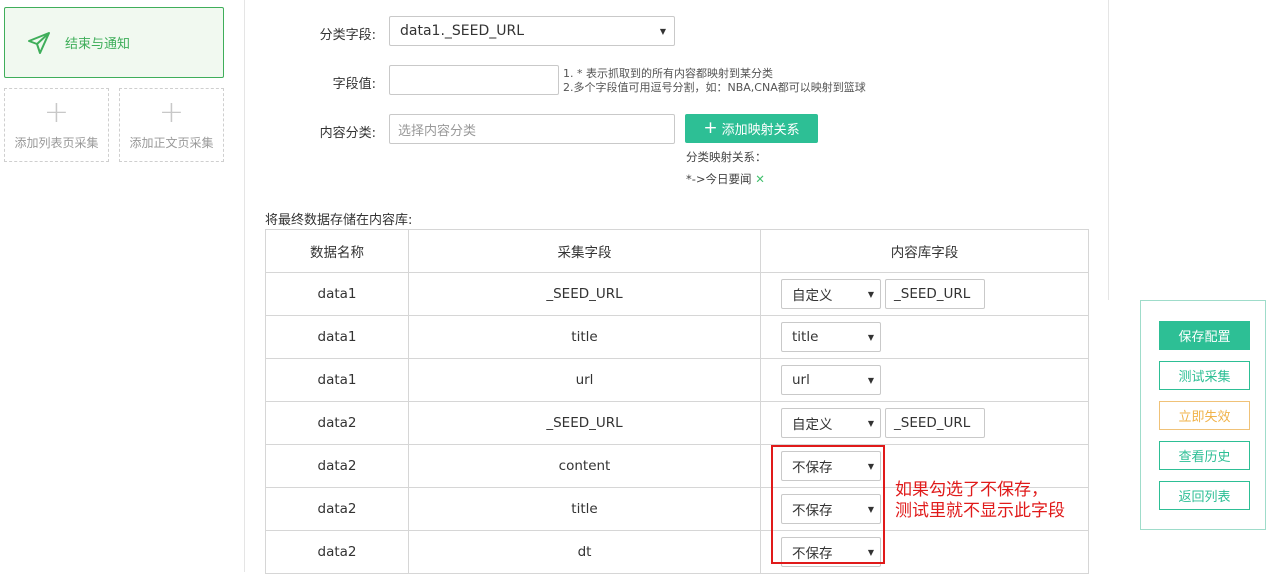 The height and width of the screenshot is (574, 1266). I want to click on store-field-controls: title ▼, so click(924, 337).